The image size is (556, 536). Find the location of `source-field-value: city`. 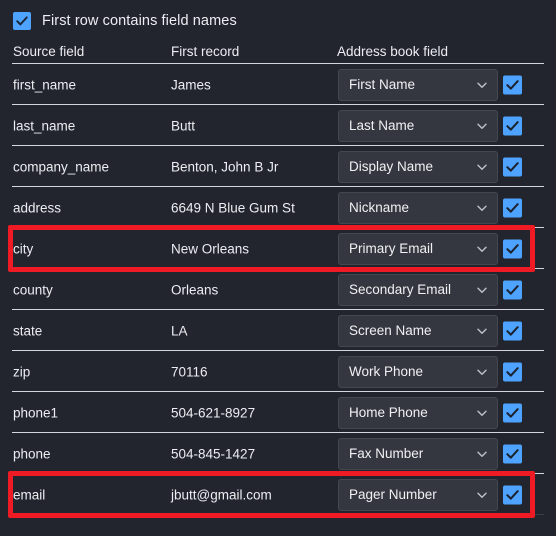

source-field-value: city is located at coordinates (23, 248).